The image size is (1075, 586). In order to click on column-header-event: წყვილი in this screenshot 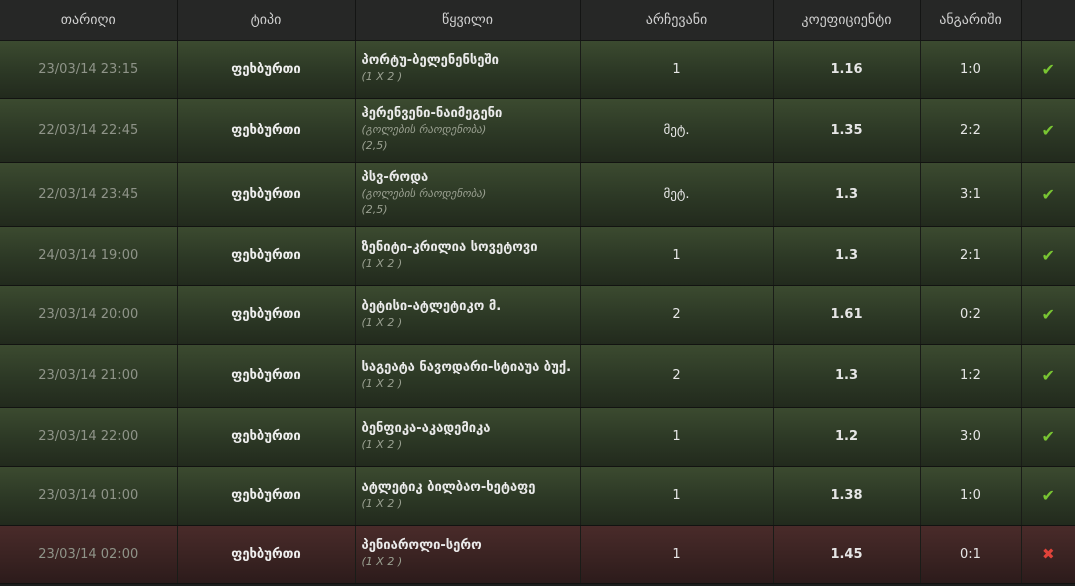, I will do `click(468, 20)`.